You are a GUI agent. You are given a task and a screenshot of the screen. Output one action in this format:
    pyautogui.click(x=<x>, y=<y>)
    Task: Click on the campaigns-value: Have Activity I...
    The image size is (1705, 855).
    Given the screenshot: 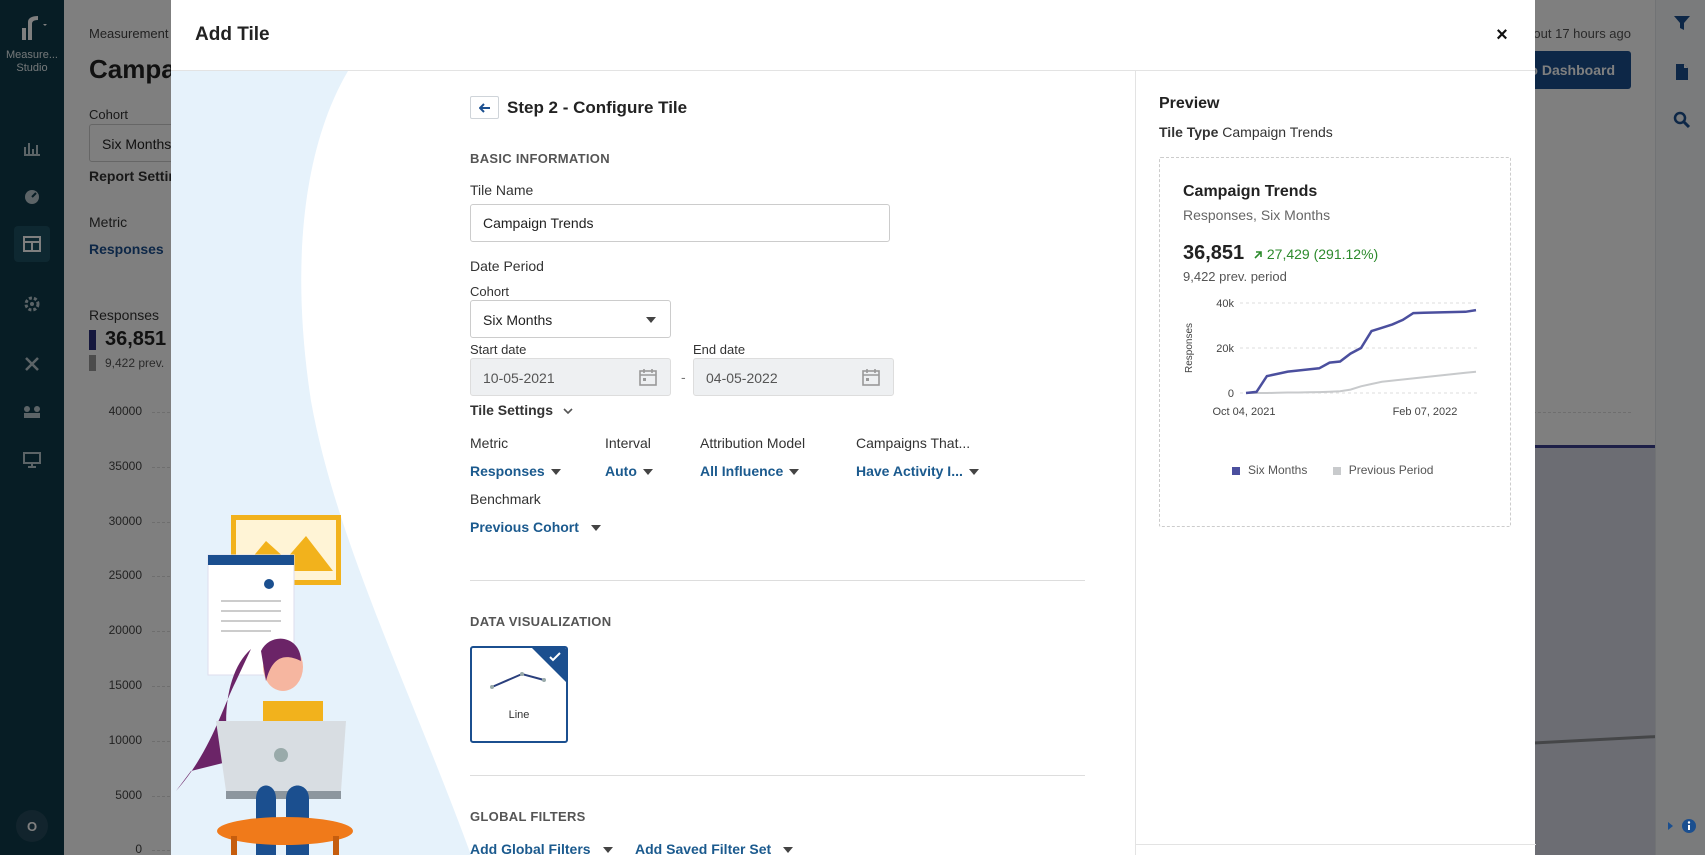 What is the action you would take?
    pyautogui.click(x=909, y=471)
    